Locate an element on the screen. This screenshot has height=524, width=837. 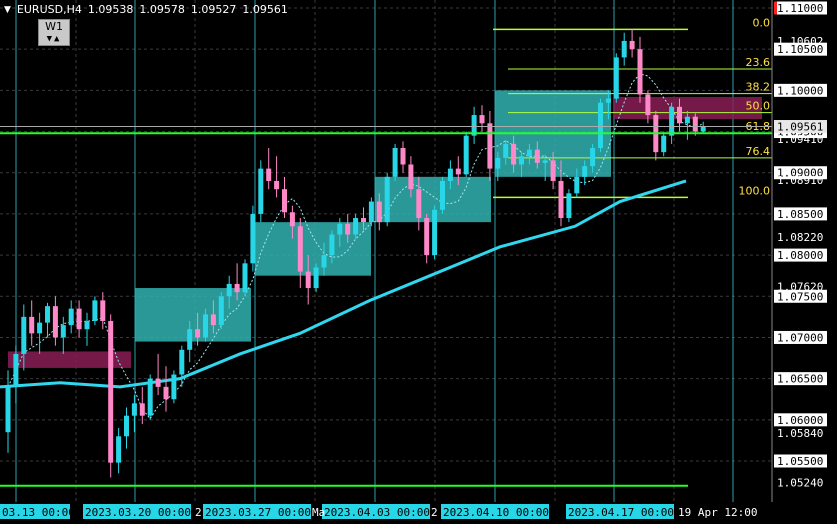
symbol-label: EURUSD,H4 is located at coordinates (49, 9).